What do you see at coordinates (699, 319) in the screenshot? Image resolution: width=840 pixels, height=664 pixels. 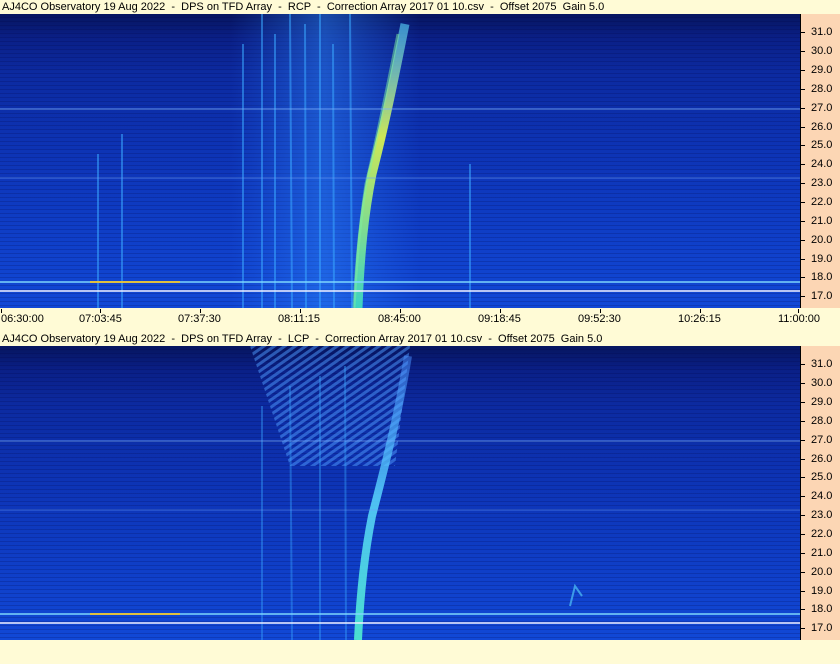 I see `time-label: 10:26:15` at bounding box center [699, 319].